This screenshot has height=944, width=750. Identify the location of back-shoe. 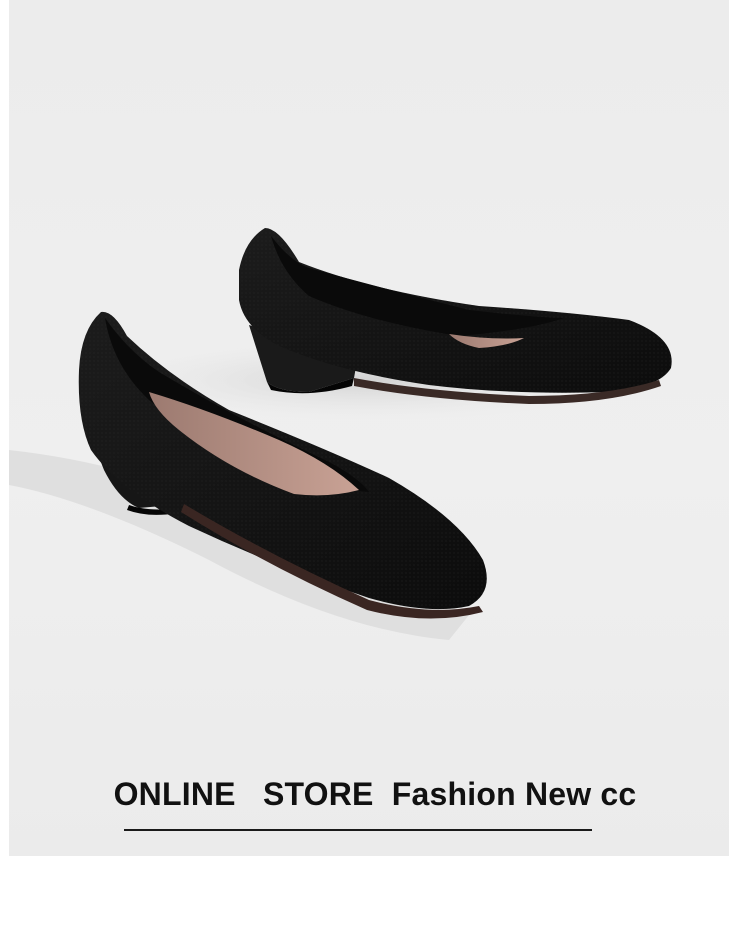
(455, 316).